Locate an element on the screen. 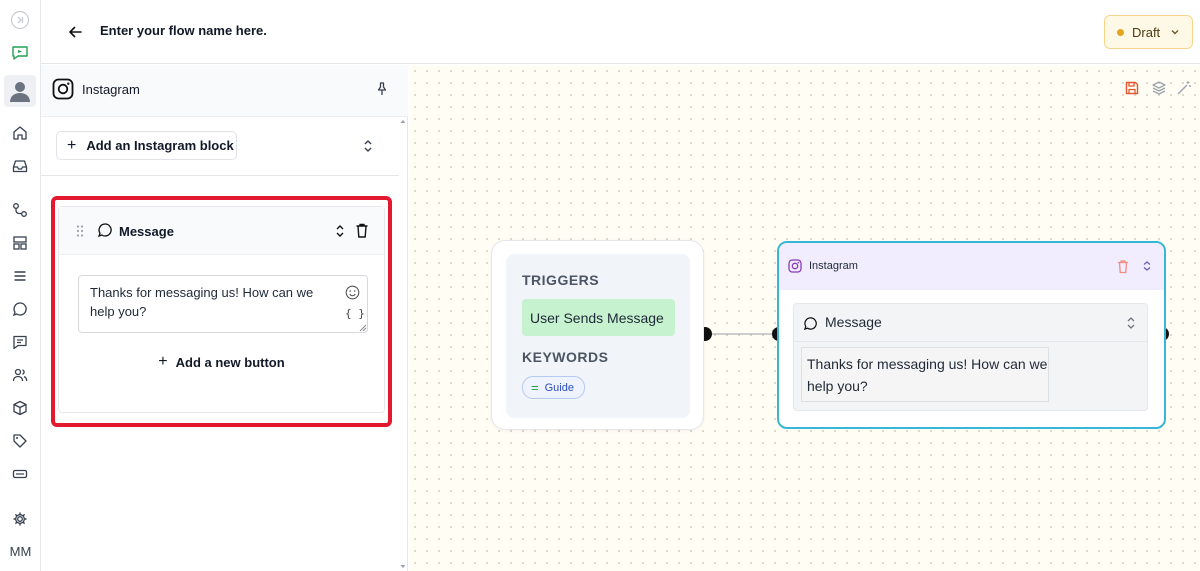  keyboard-icon is located at coordinates (20, 474).